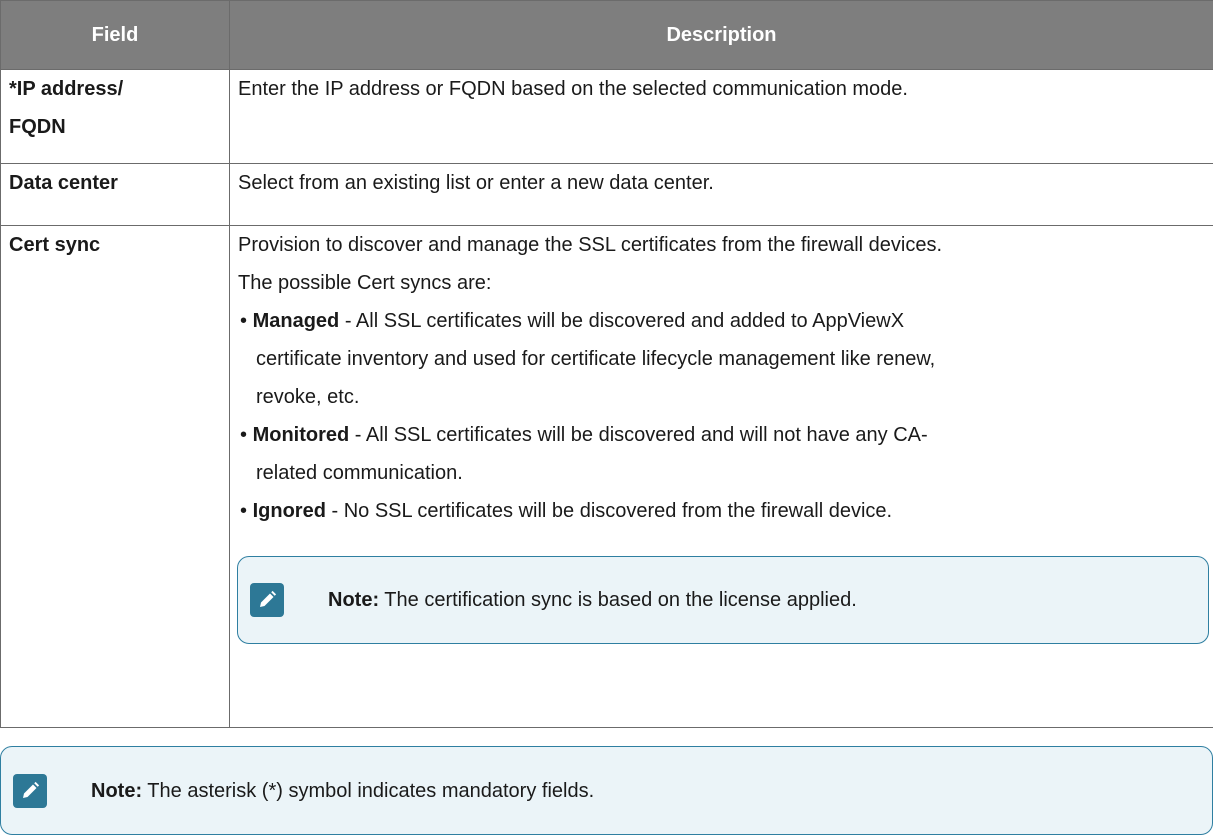 The image size is (1213, 840). Describe the element at coordinates (115, 476) in the screenshot. I see `field-name-cert-sync: Cert sync` at that location.